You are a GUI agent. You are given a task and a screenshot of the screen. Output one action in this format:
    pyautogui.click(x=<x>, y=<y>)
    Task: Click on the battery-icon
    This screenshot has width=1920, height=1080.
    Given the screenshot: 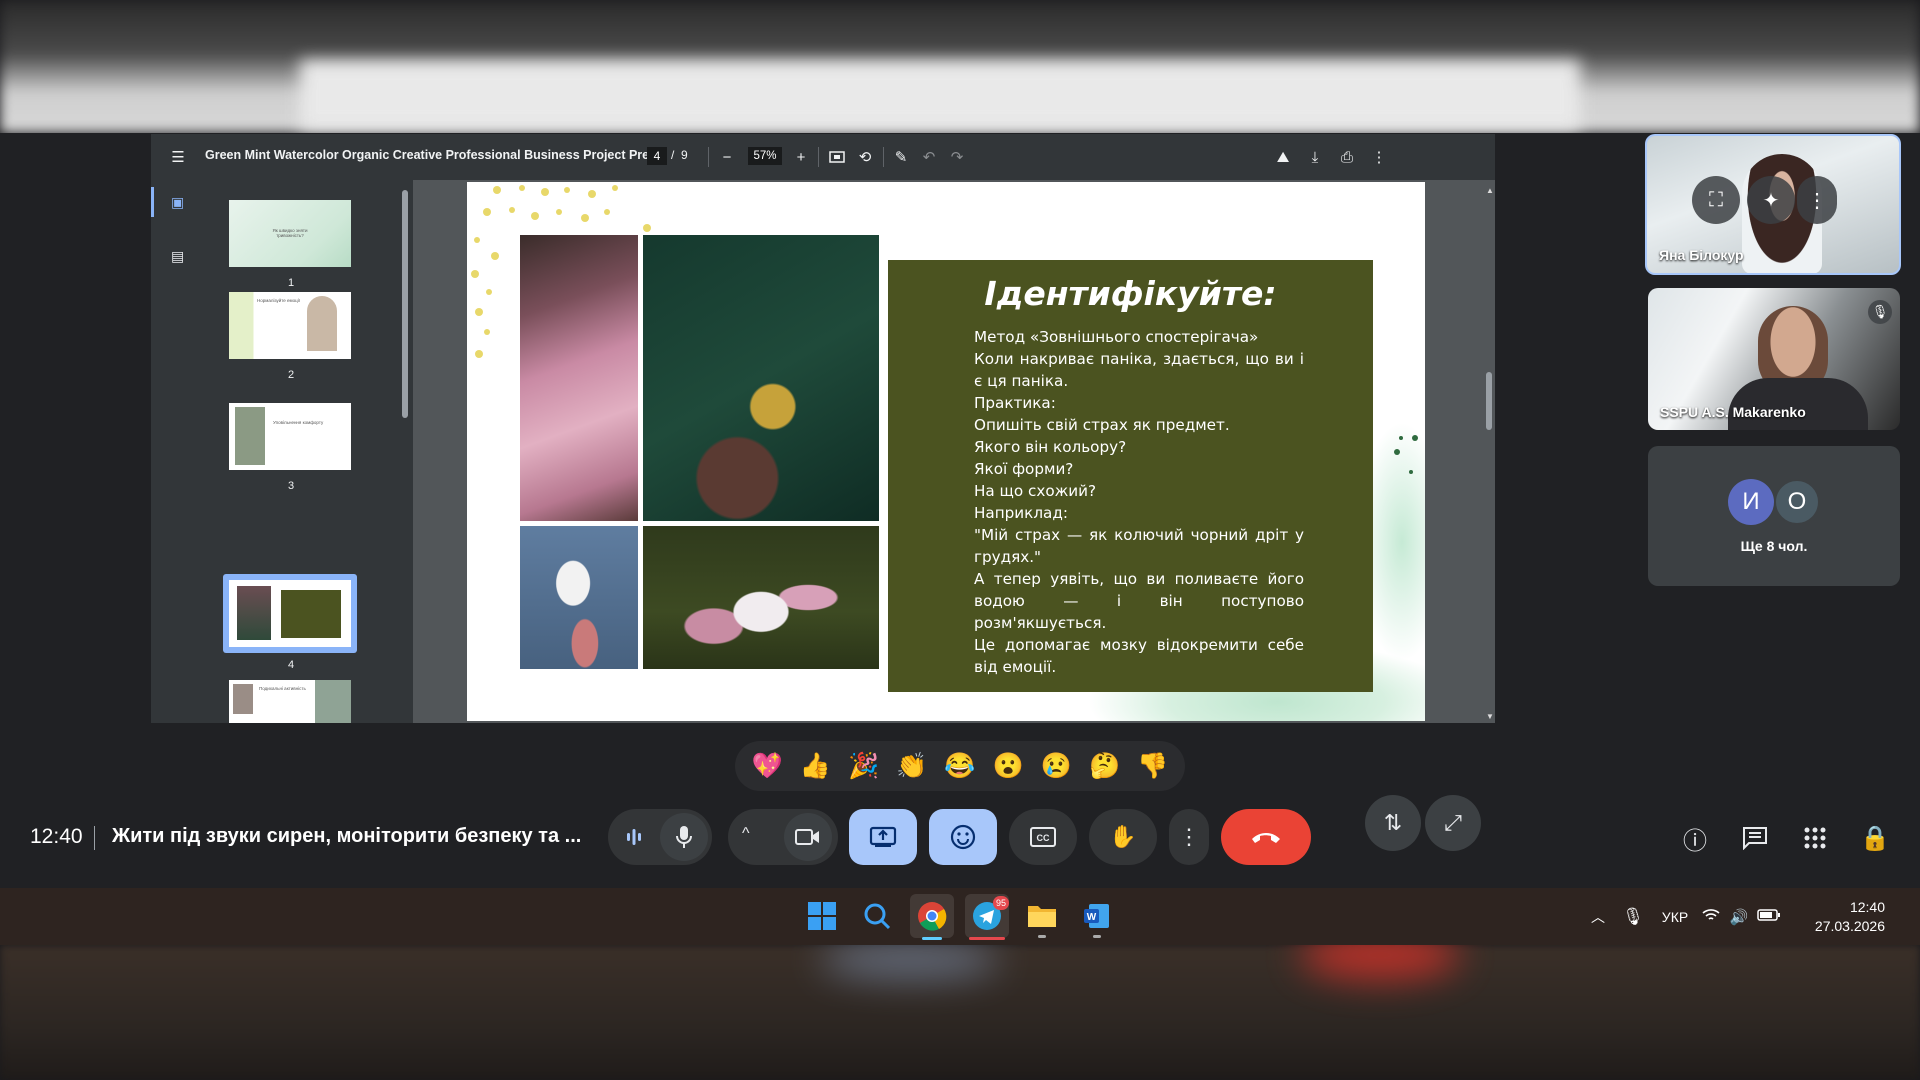 What is the action you would take?
    pyautogui.click(x=1769, y=916)
    